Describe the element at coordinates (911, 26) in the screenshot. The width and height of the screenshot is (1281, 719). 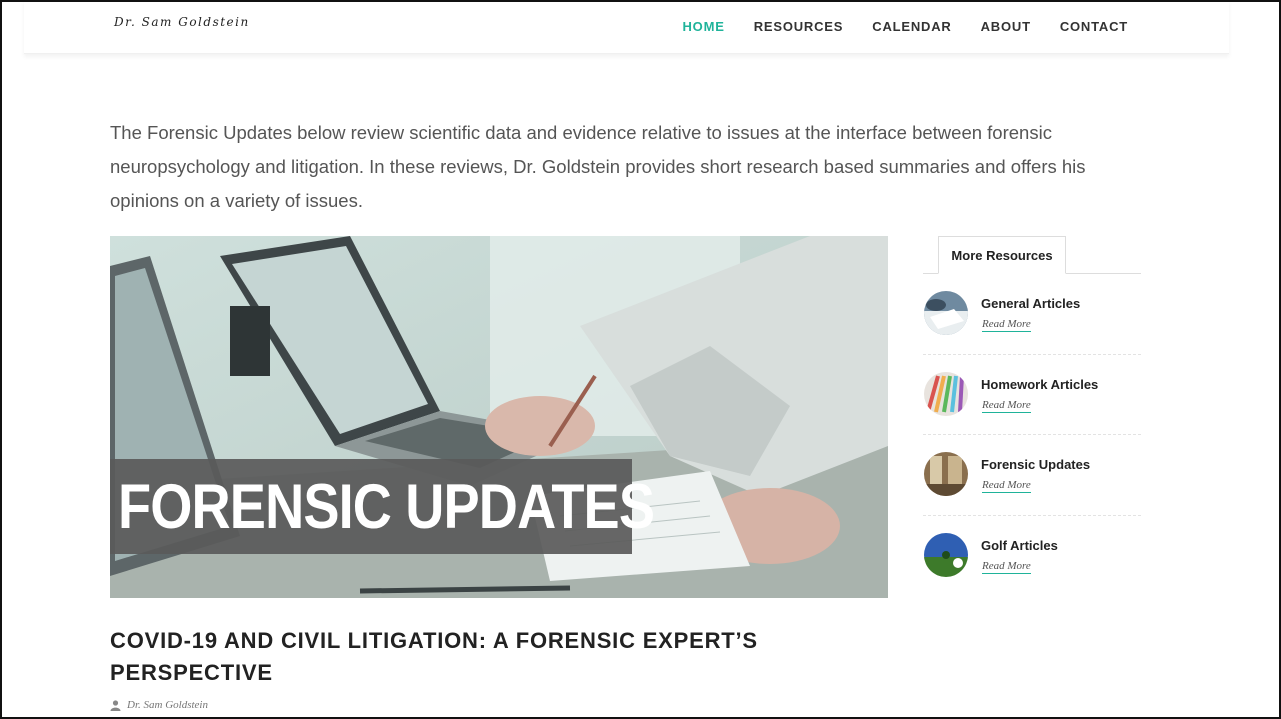
I see `nav-calendar: CALENDAR` at that location.